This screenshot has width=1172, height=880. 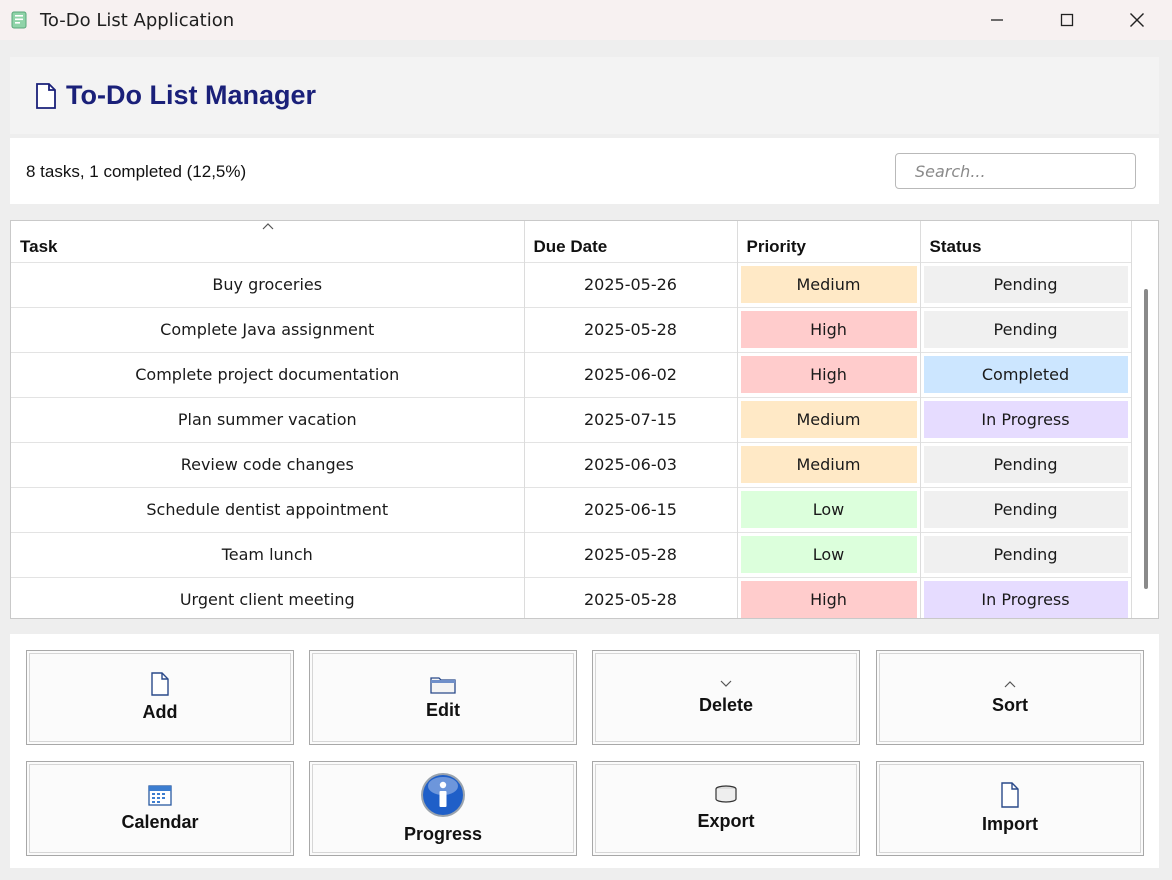 I want to click on close-icon, so click(x=1137, y=20).